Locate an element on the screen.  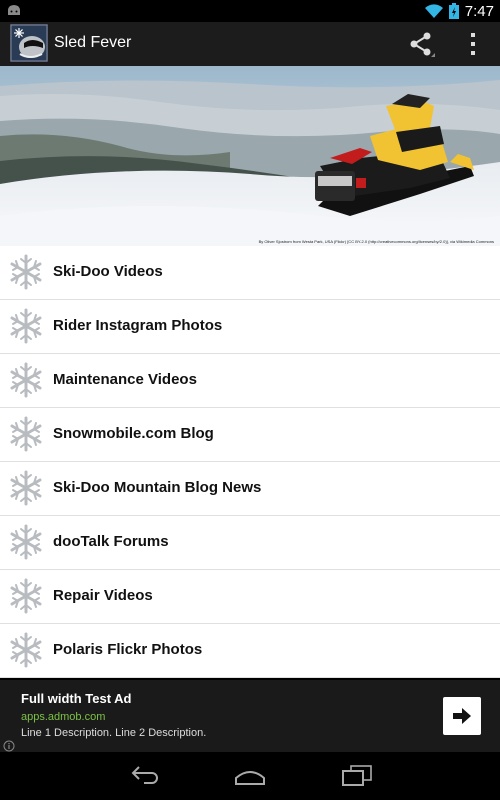
list-item-label: Rider Instagram Photos is located at coordinates (138, 325).